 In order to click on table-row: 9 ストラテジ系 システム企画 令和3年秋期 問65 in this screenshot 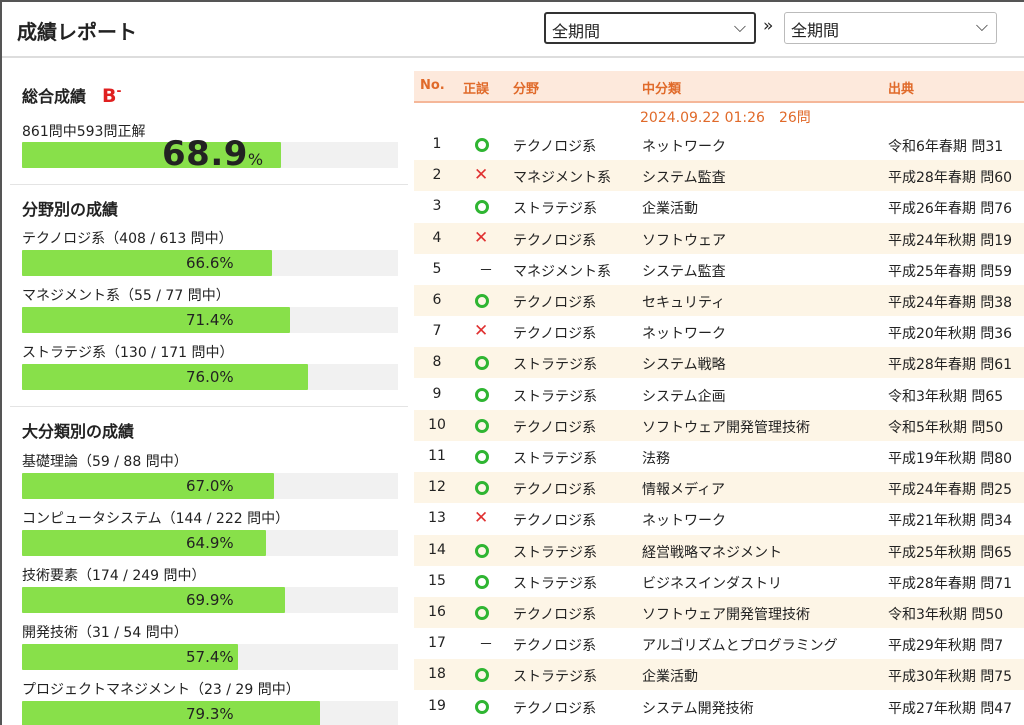, I will do `click(719, 394)`.